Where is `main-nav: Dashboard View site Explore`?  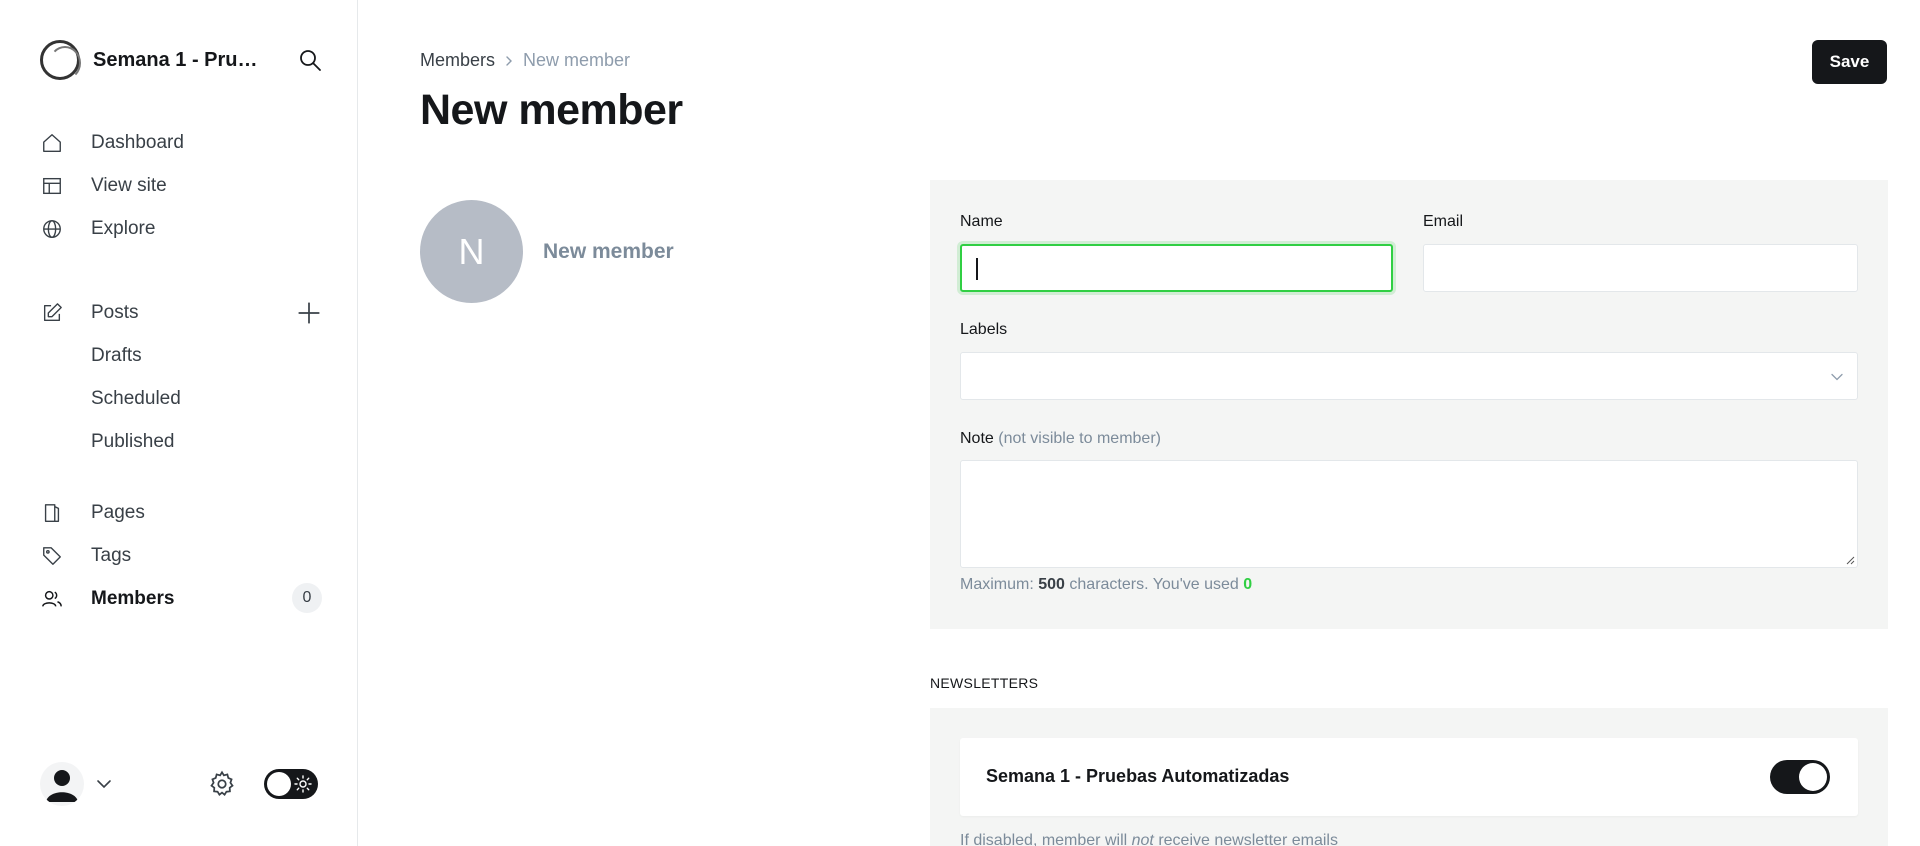
main-nav: Dashboard View site Explore is located at coordinates (181, 185).